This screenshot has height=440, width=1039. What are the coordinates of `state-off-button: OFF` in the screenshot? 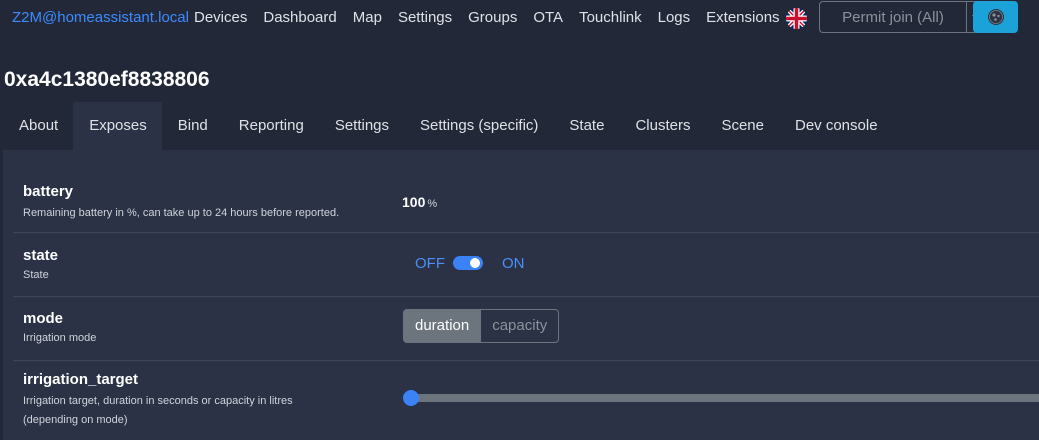 It's located at (430, 263).